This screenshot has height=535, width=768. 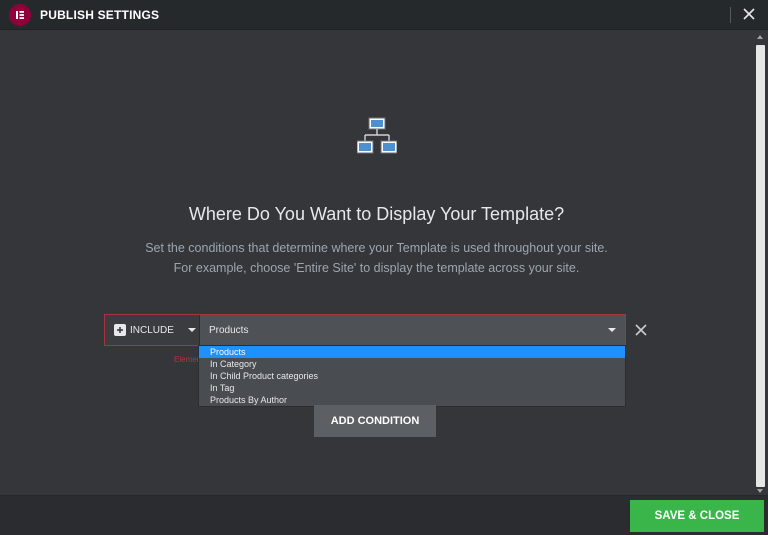 What do you see at coordinates (120, 330) in the screenshot?
I see `plus-icon` at bounding box center [120, 330].